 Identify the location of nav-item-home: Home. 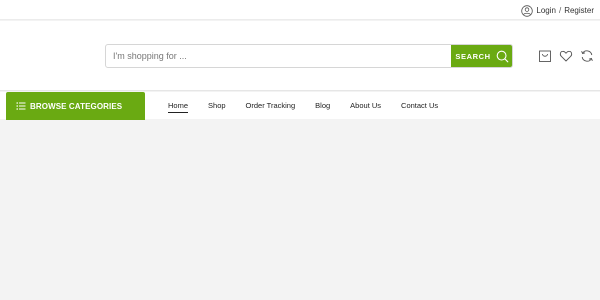
(178, 106).